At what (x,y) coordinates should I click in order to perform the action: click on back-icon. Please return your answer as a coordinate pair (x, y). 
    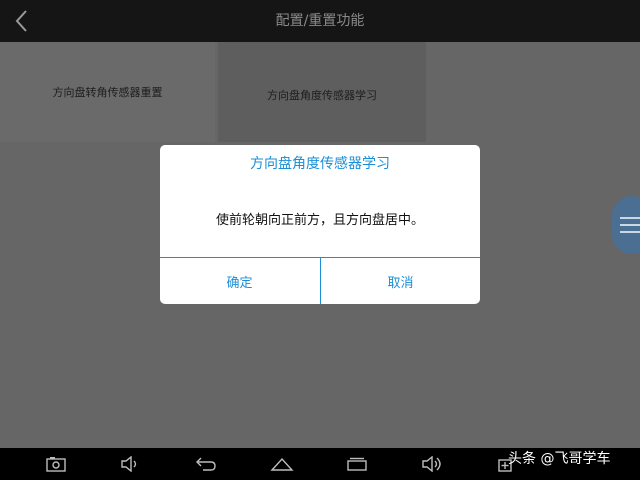
    Looking at the image, I should click on (206, 464).